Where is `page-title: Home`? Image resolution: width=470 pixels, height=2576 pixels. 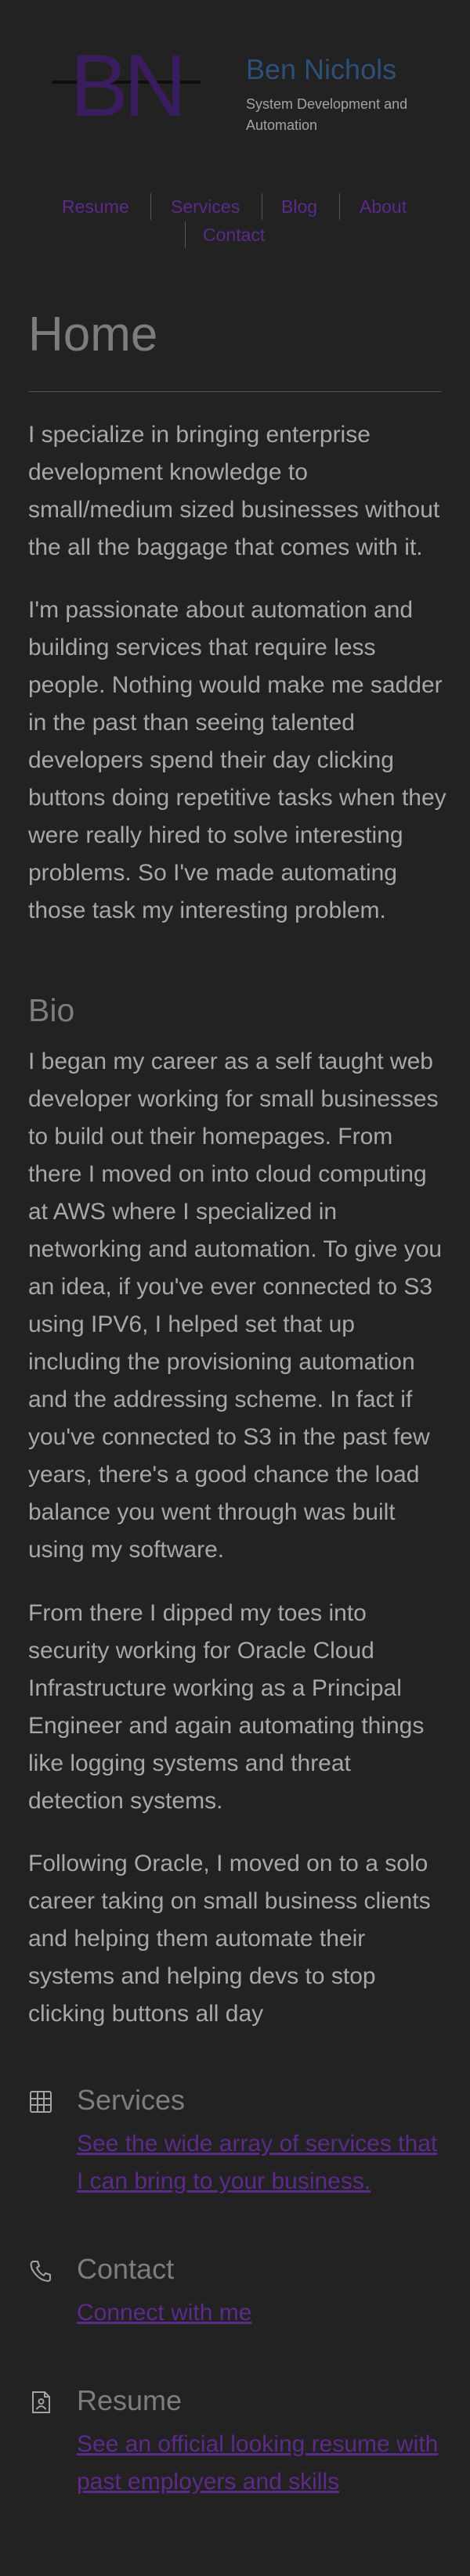
page-title: Home is located at coordinates (93, 335).